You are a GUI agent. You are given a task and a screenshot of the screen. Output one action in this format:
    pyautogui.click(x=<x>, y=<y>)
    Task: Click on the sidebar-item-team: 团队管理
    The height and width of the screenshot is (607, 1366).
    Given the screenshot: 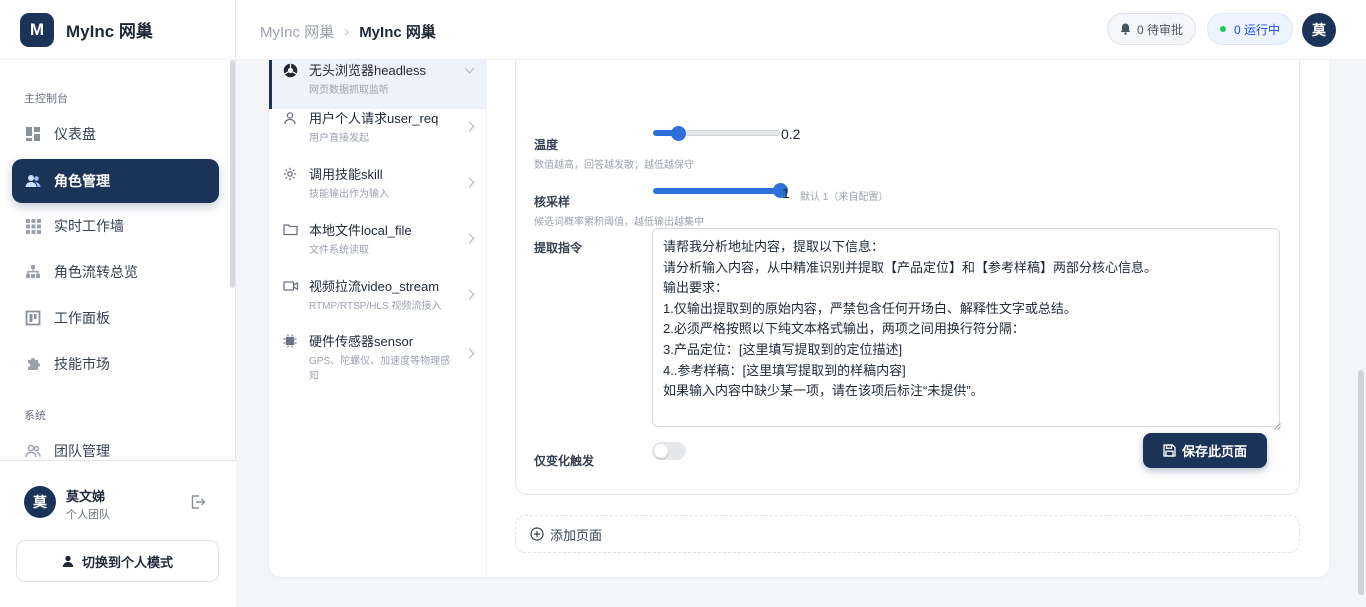 What is the action you would take?
    pyautogui.click(x=115, y=444)
    